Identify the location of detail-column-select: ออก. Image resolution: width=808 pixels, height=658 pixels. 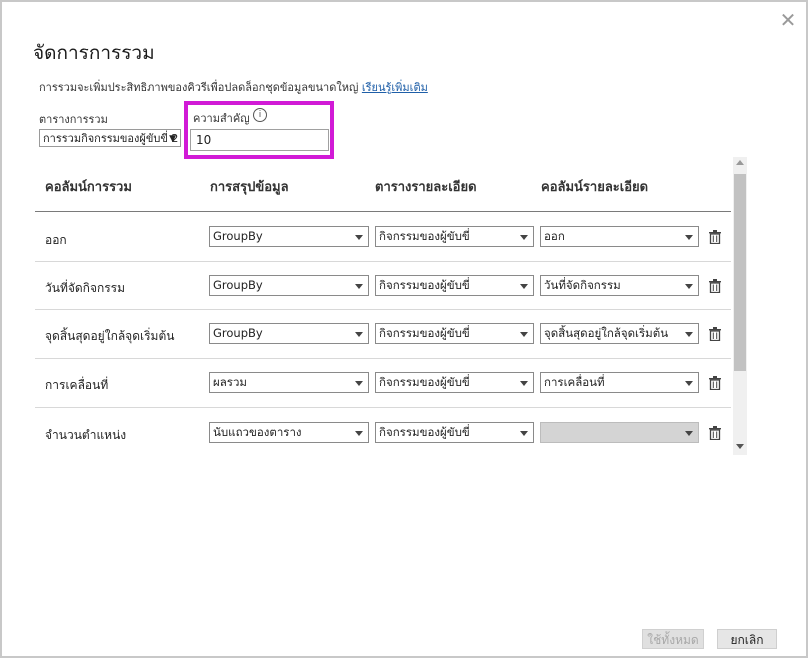
(619, 236).